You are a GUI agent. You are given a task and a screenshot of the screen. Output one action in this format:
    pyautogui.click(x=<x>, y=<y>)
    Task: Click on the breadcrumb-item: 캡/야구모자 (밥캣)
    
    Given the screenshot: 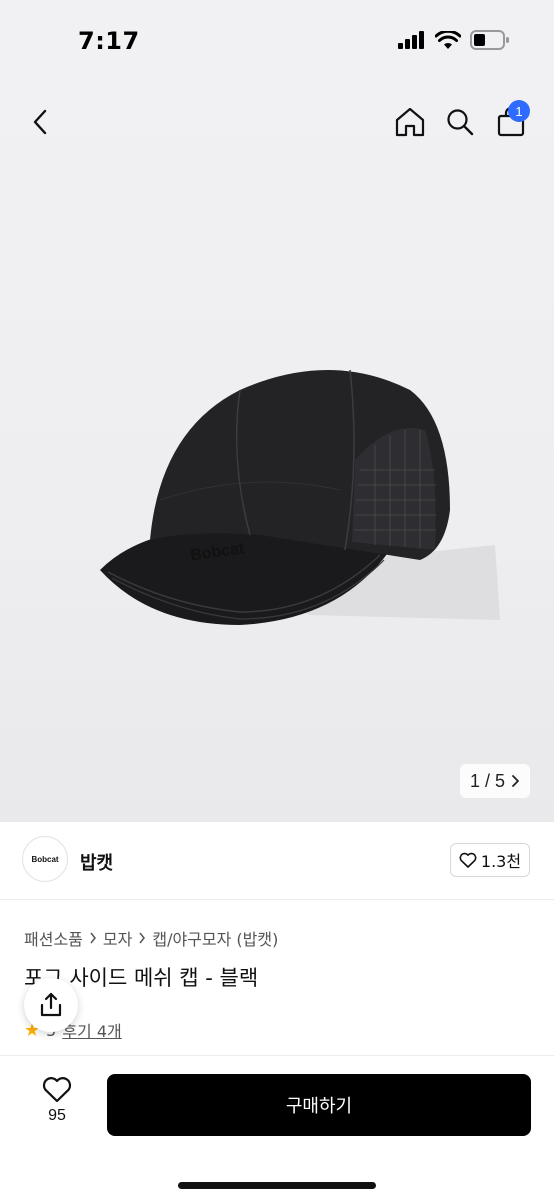 What is the action you would take?
    pyautogui.click(x=215, y=938)
    